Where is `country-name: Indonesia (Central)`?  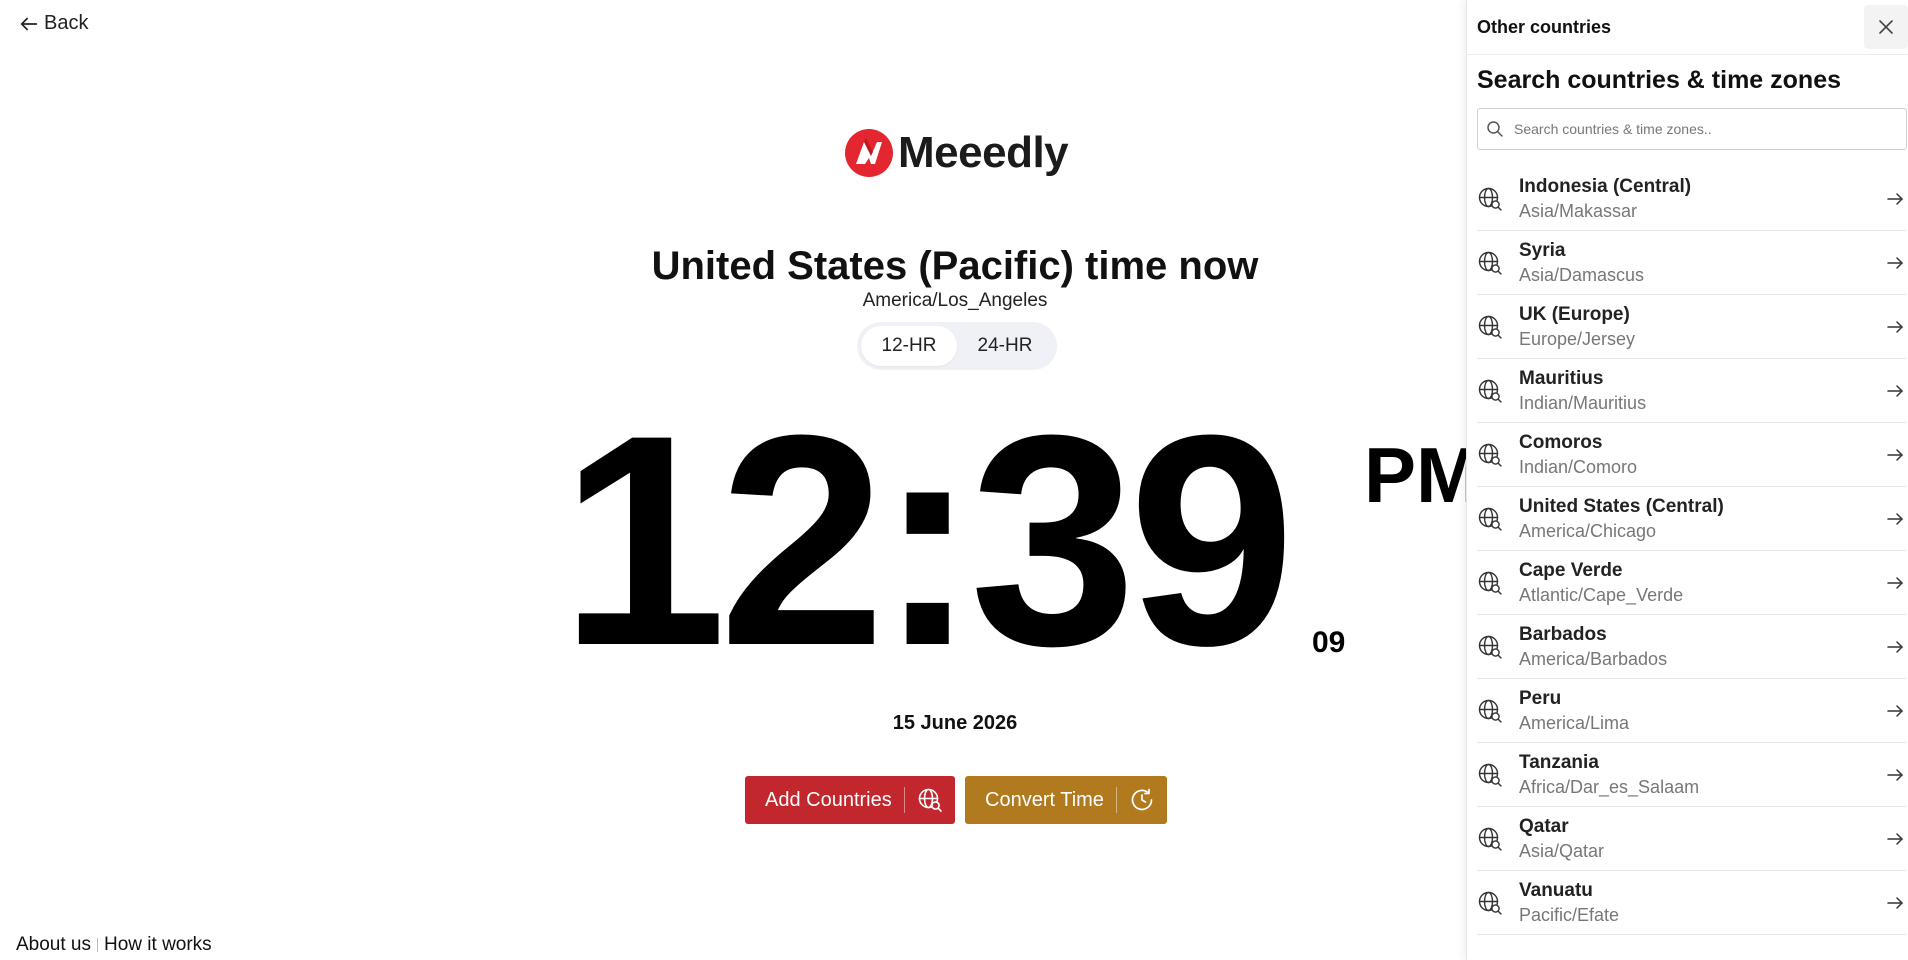
country-name: Indonesia (Central) is located at coordinates (1605, 186).